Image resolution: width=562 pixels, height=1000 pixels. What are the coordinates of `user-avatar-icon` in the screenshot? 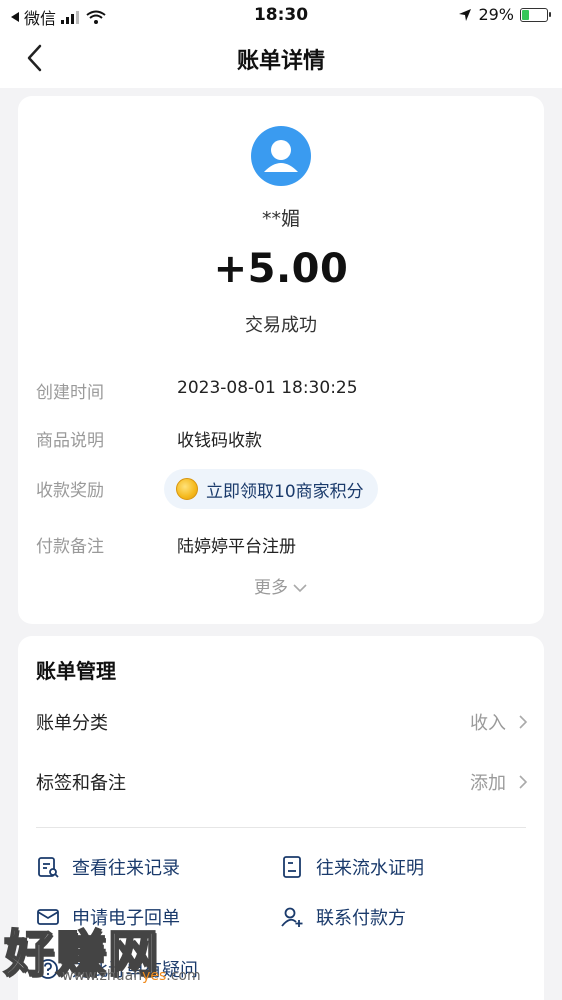 It's located at (281, 156).